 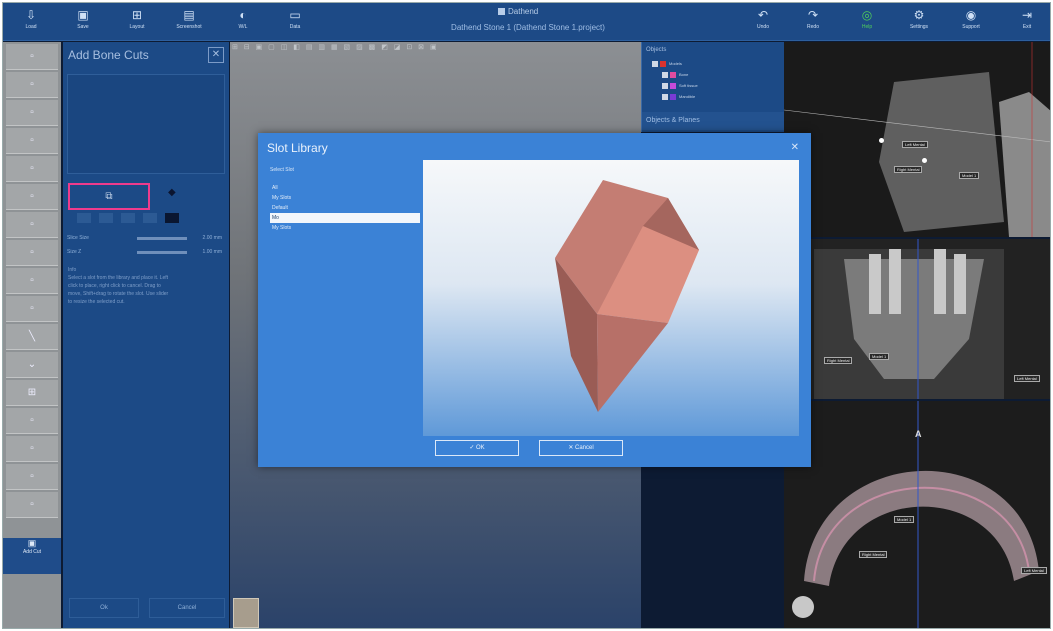 I want to click on contrast-button: ◐ W/L, so click(x=243, y=22).